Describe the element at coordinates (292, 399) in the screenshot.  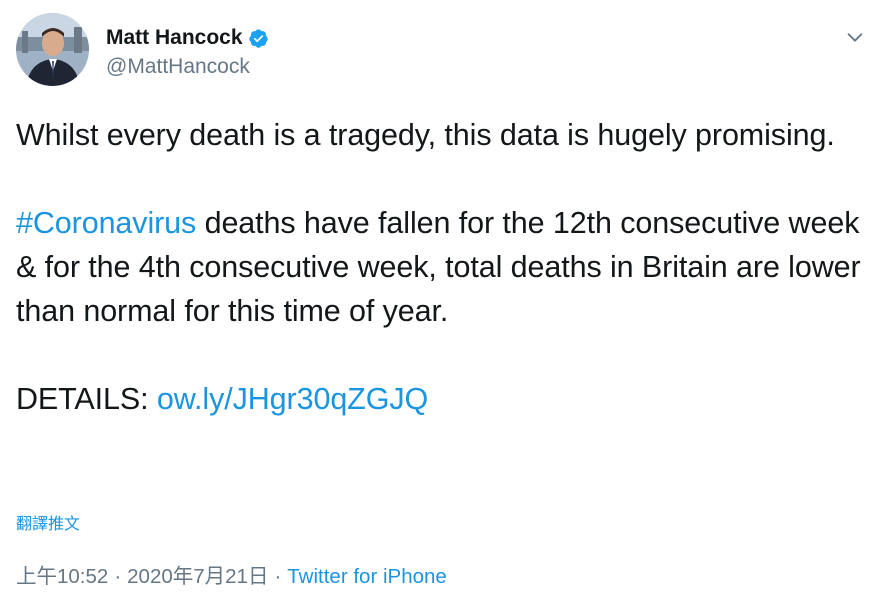
I see `details-url-link: ow.ly/JHgr30qZGJQ` at that location.